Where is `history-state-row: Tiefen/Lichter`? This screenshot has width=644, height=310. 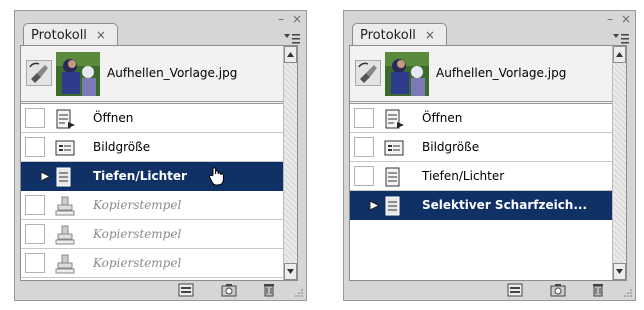 history-state-row: Tiefen/Lichter is located at coordinates (481, 176).